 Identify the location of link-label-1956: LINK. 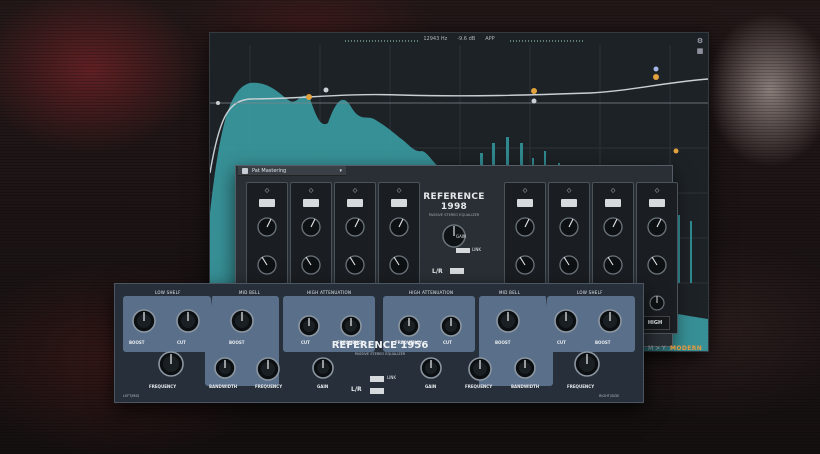
(392, 377).